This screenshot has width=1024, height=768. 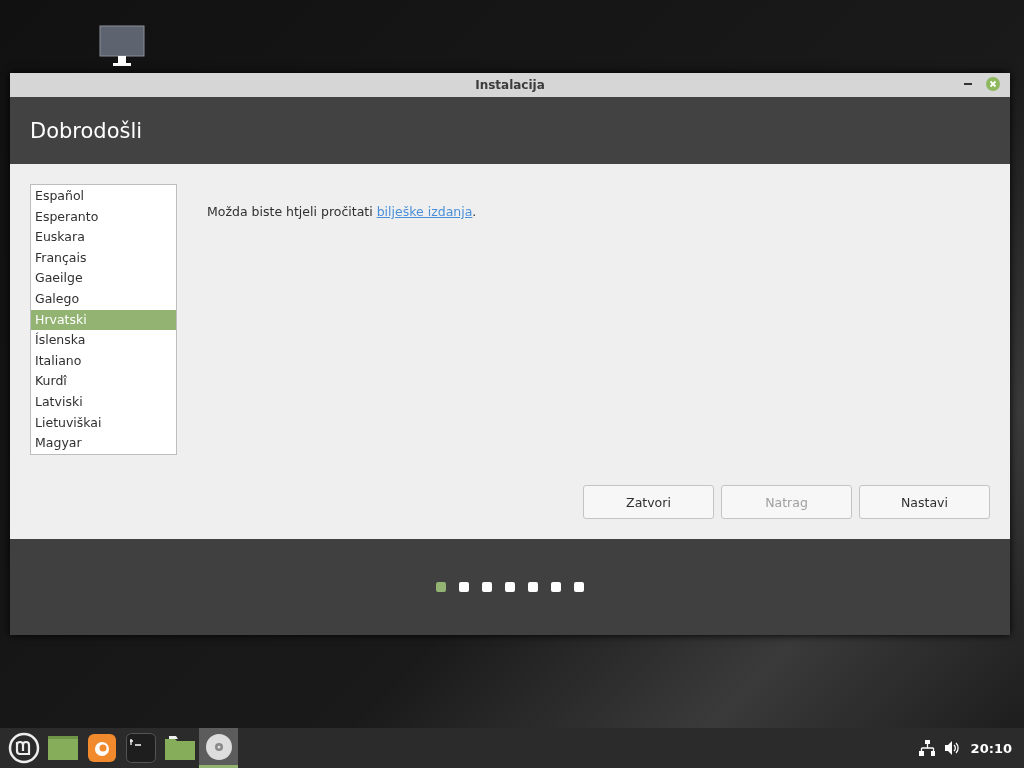 I want to click on volume-icon, so click(x=952, y=748).